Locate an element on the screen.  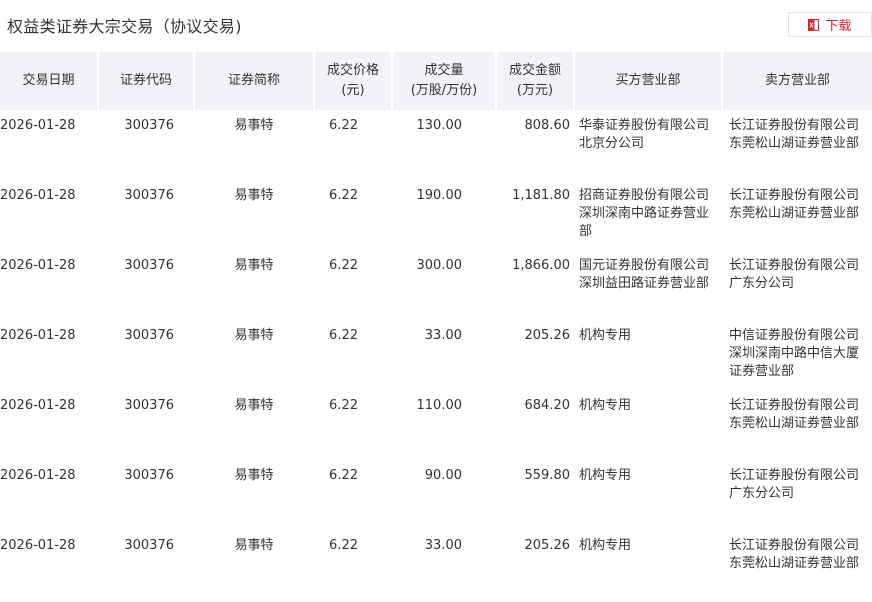
title-bar: 权益类证券大宗交易（协议交易) 下载 is located at coordinates (436, 25).